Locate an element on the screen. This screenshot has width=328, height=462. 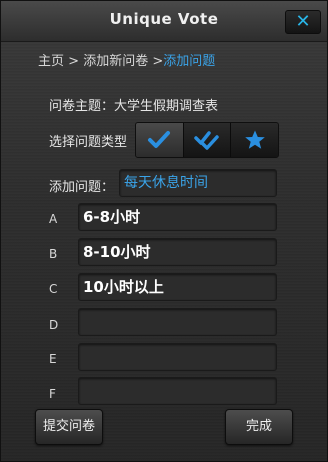
option-f-input is located at coordinates (177, 391).